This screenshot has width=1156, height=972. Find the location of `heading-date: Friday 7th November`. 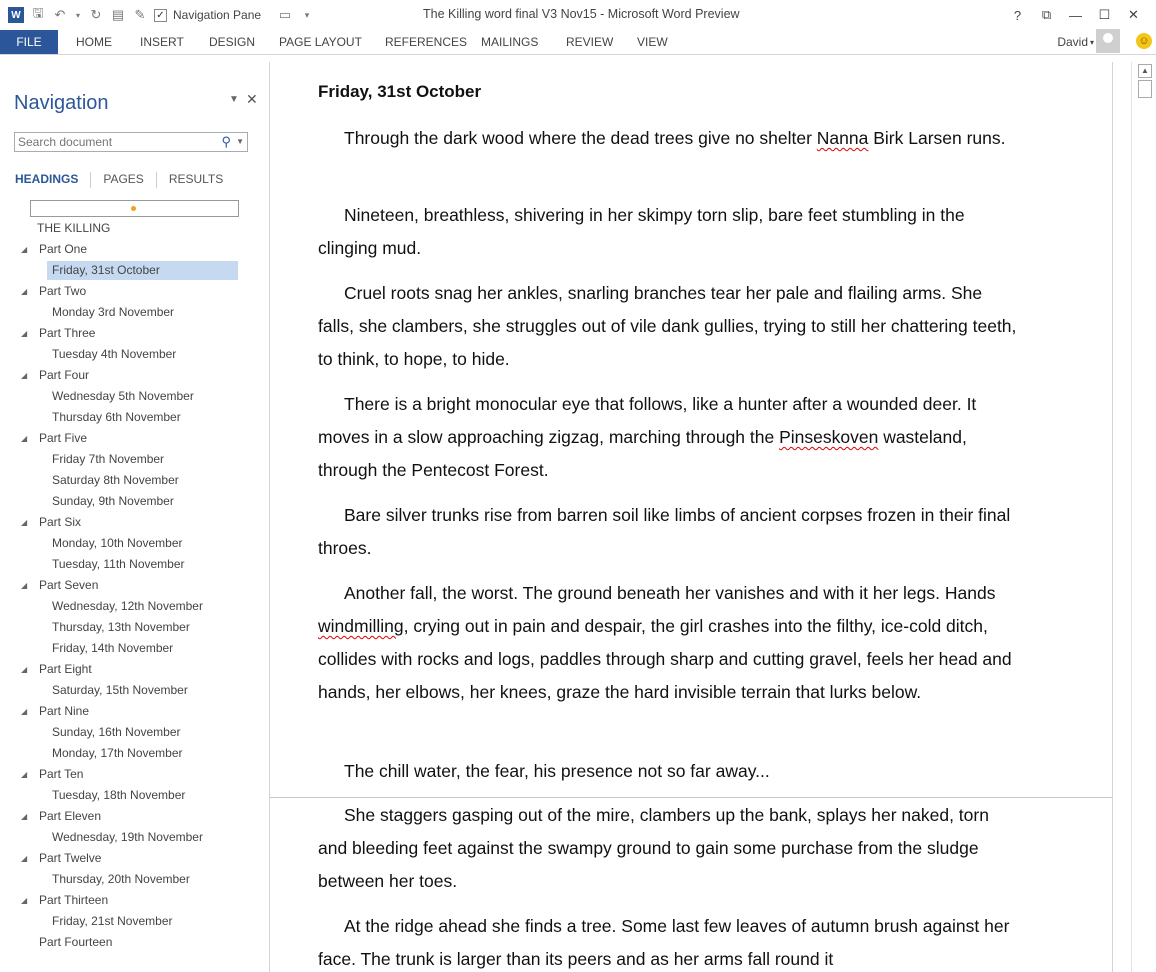

heading-date: Friday 7th November is located at coordinates (108, 459).